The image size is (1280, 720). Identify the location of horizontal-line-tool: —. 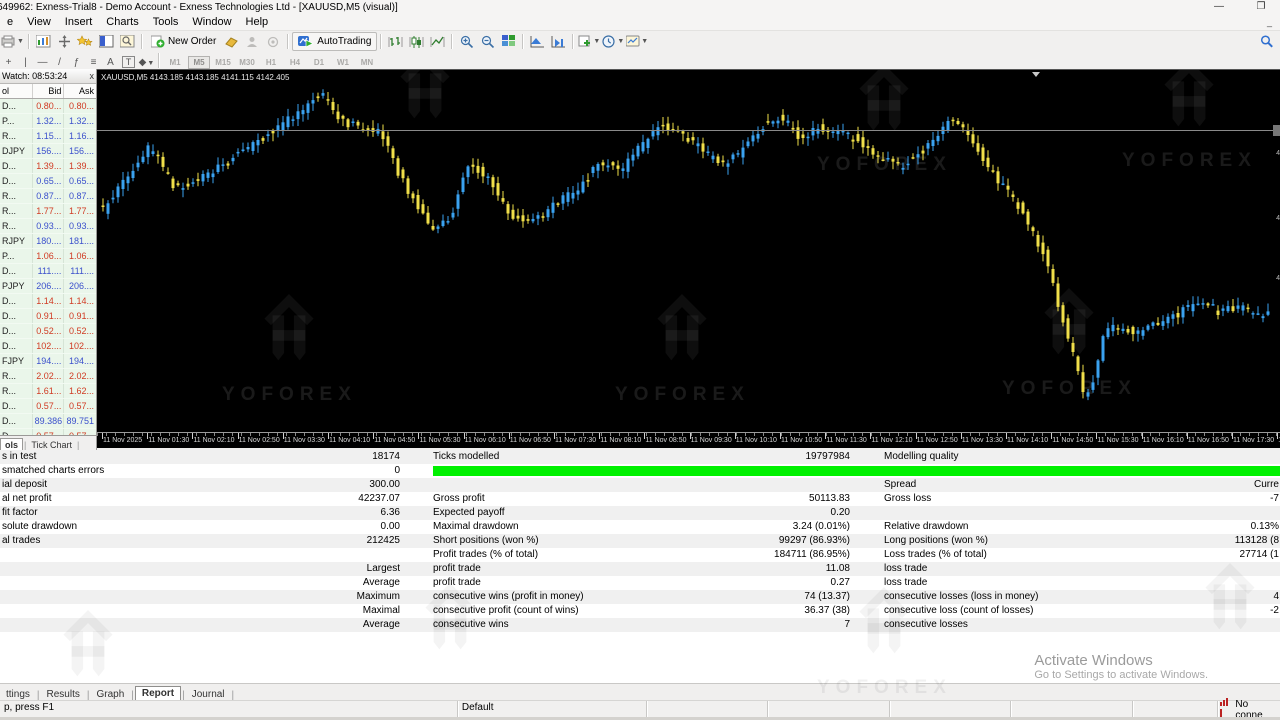
(42, 62).